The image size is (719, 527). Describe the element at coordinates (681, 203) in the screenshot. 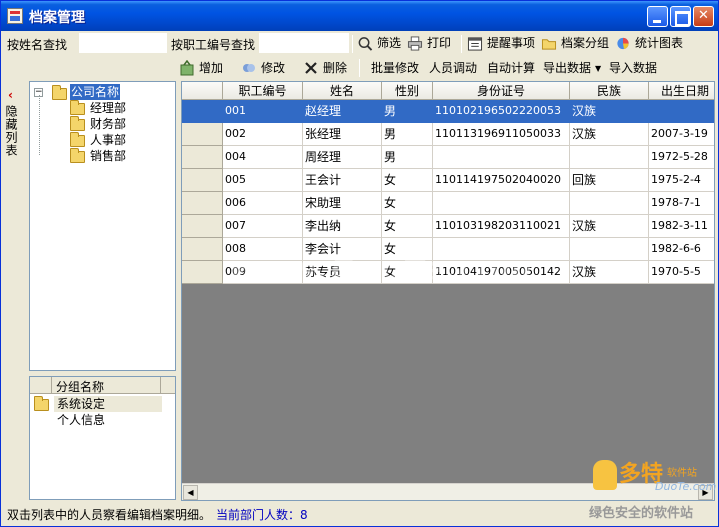

I see `cell-birthdate: 1978-7-1` at that location.